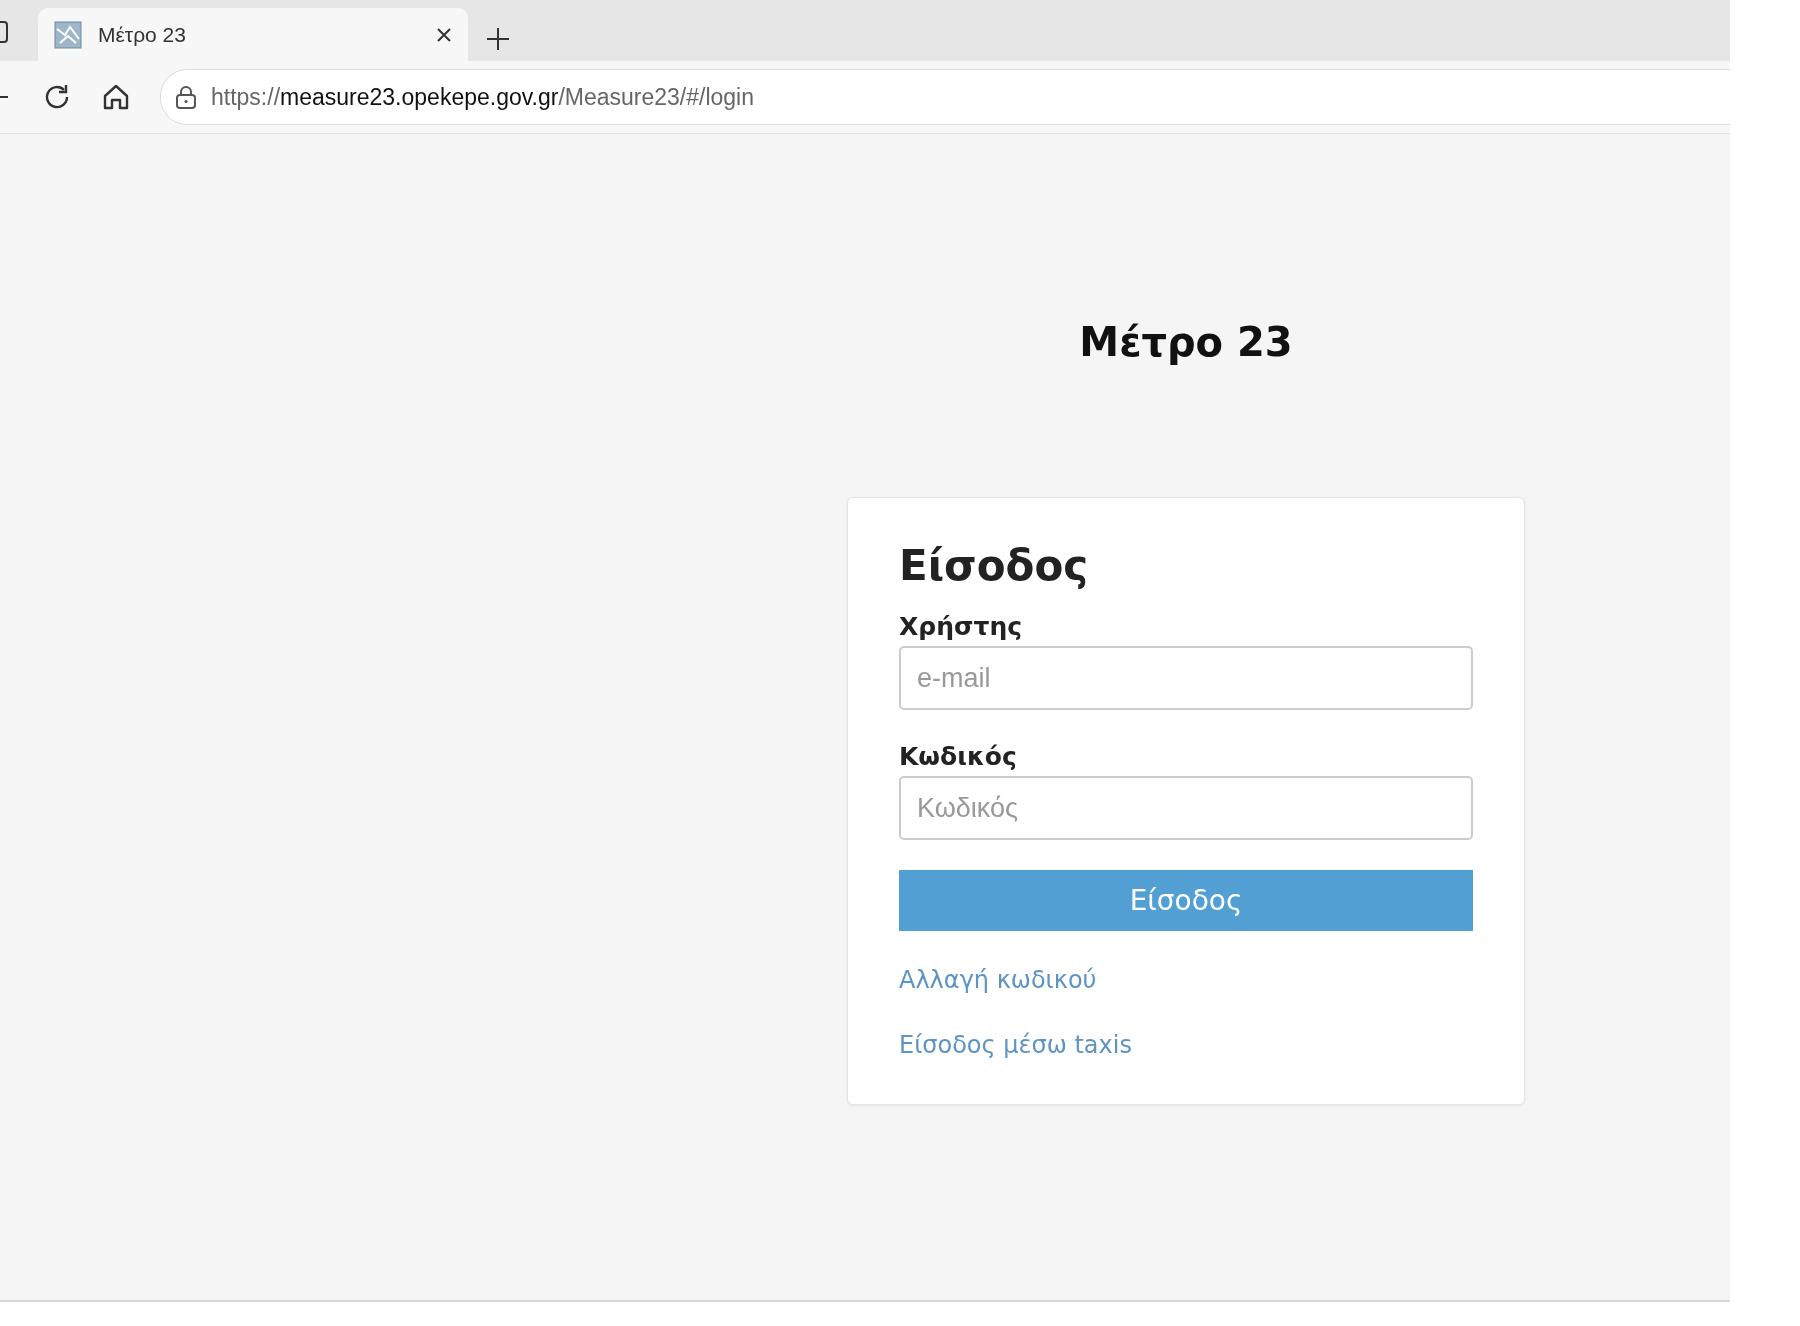 Image resolution: width=1800 pixels, height=1326 pixels. What do you see at coordinates (482, 97) in the screenshot?
I see `url-text: https://measure23.opekepe.gov.gr/Measure23/#/login` at bounding box center [482, 97].